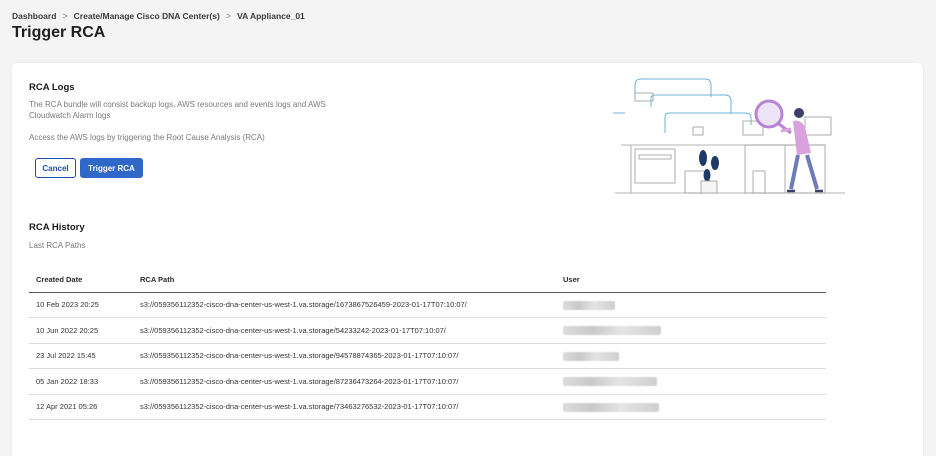 Image resolution: width=936 pixels, height=456 pixels. What do you see at coordinates (70, 115) in the screenshot?
I see `rca-logs-description-line2: Cloudwatch Alarm logs` at bounding box center [70, 115].